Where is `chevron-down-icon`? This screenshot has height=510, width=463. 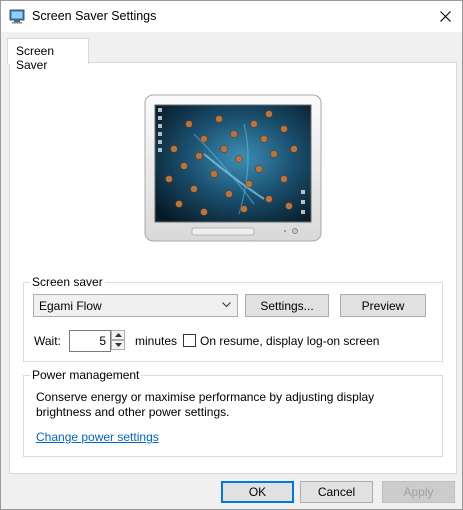 chevron-down-icon is located at coordinates (226, 305).